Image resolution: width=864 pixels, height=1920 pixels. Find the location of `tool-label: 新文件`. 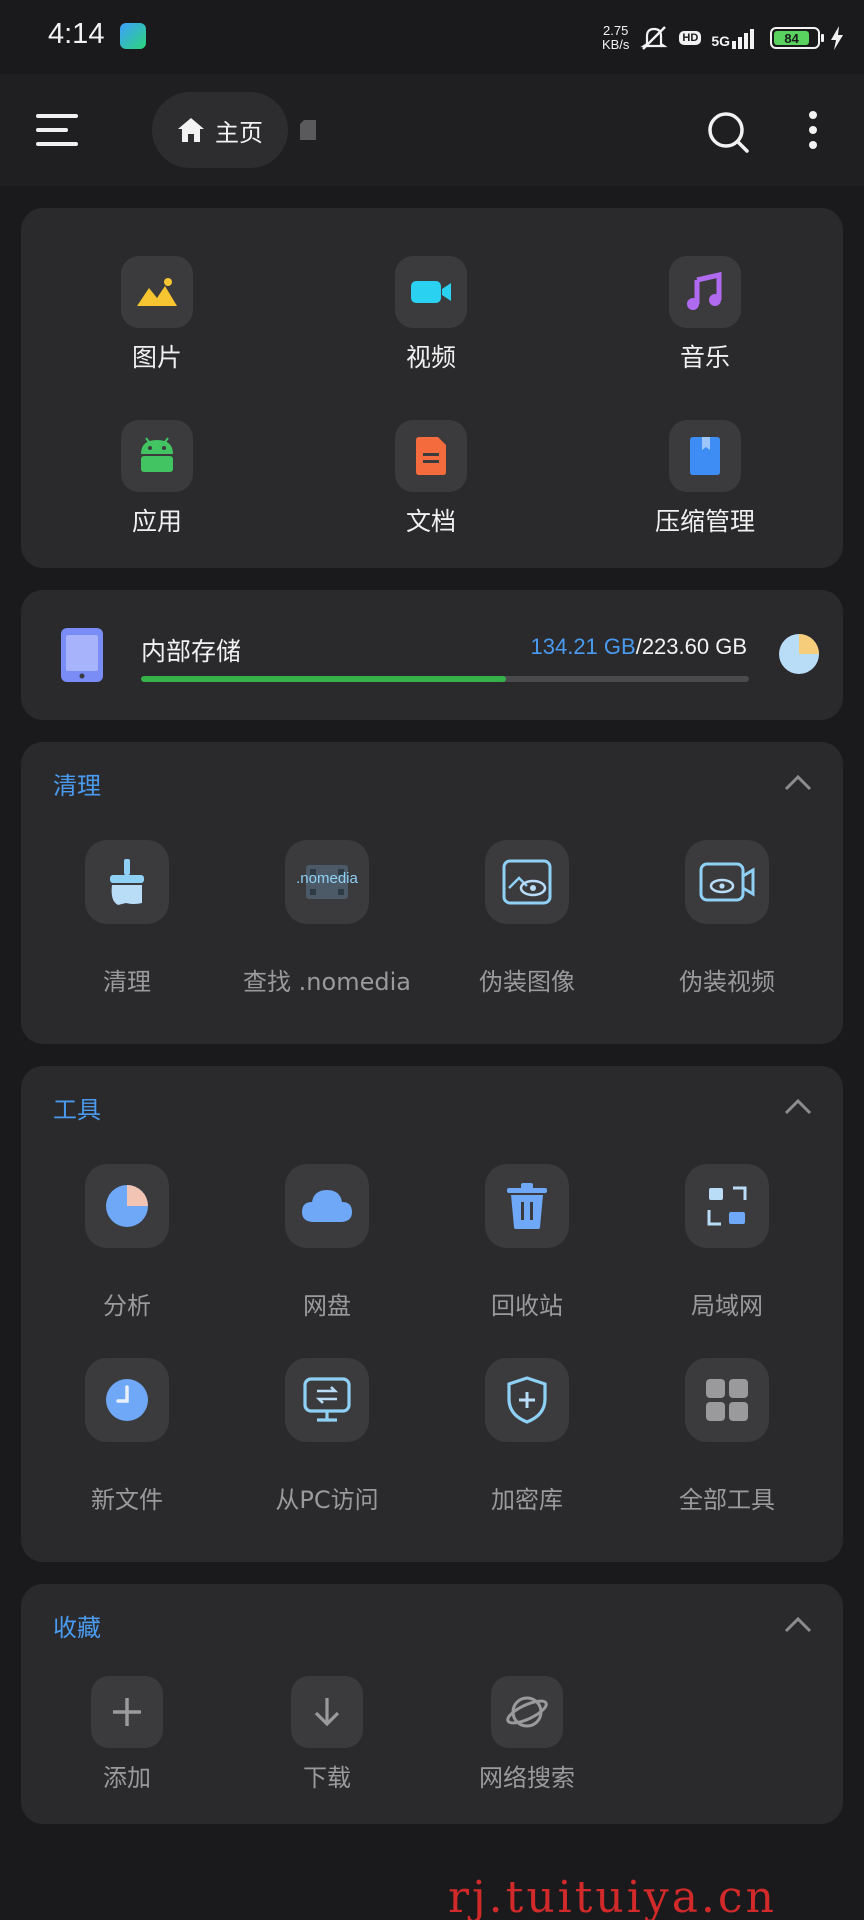

tool-label: 新文件 is located at coordinates (127, 1500).